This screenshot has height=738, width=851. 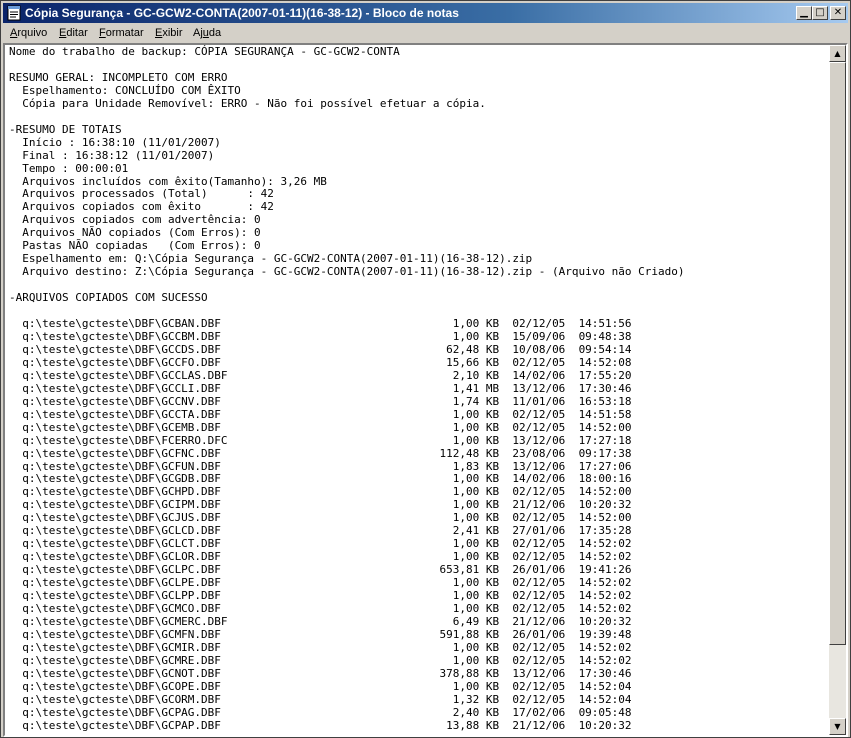 I want to click on file-size: 1,41 MB, so click(x=476, y=388).